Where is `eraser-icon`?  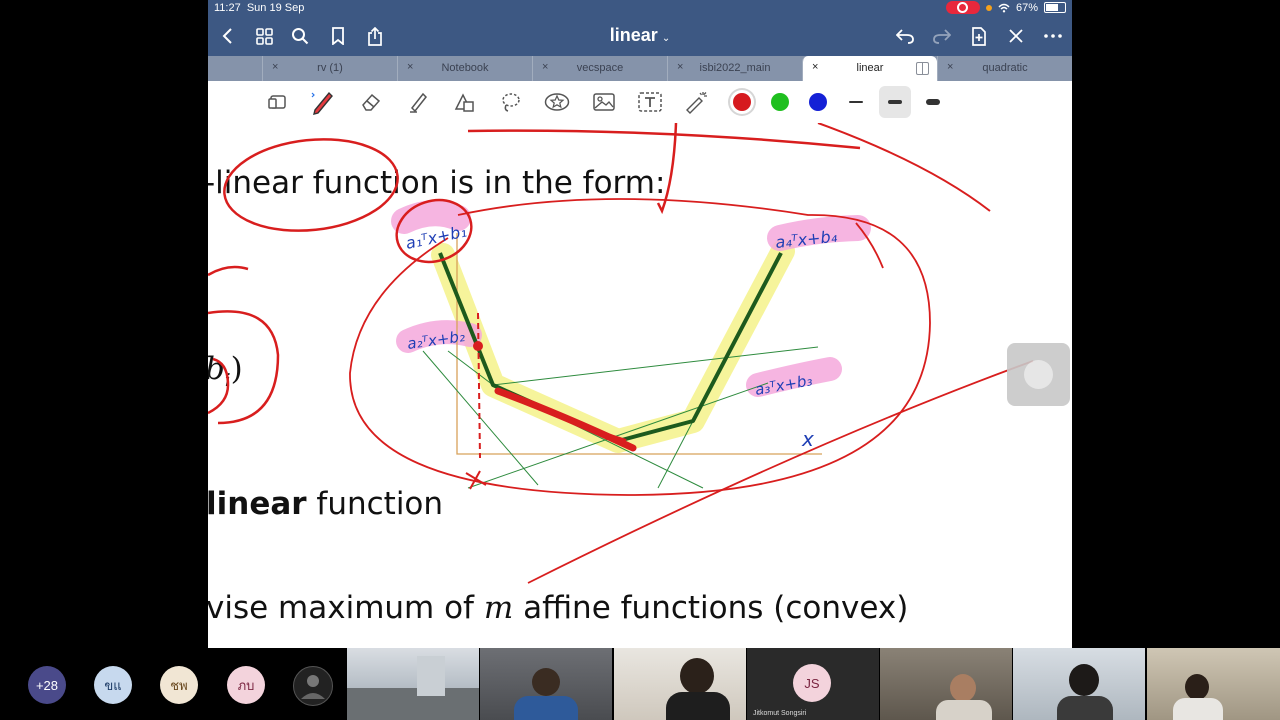 eraser-icon is located at coordinates (371, 102).